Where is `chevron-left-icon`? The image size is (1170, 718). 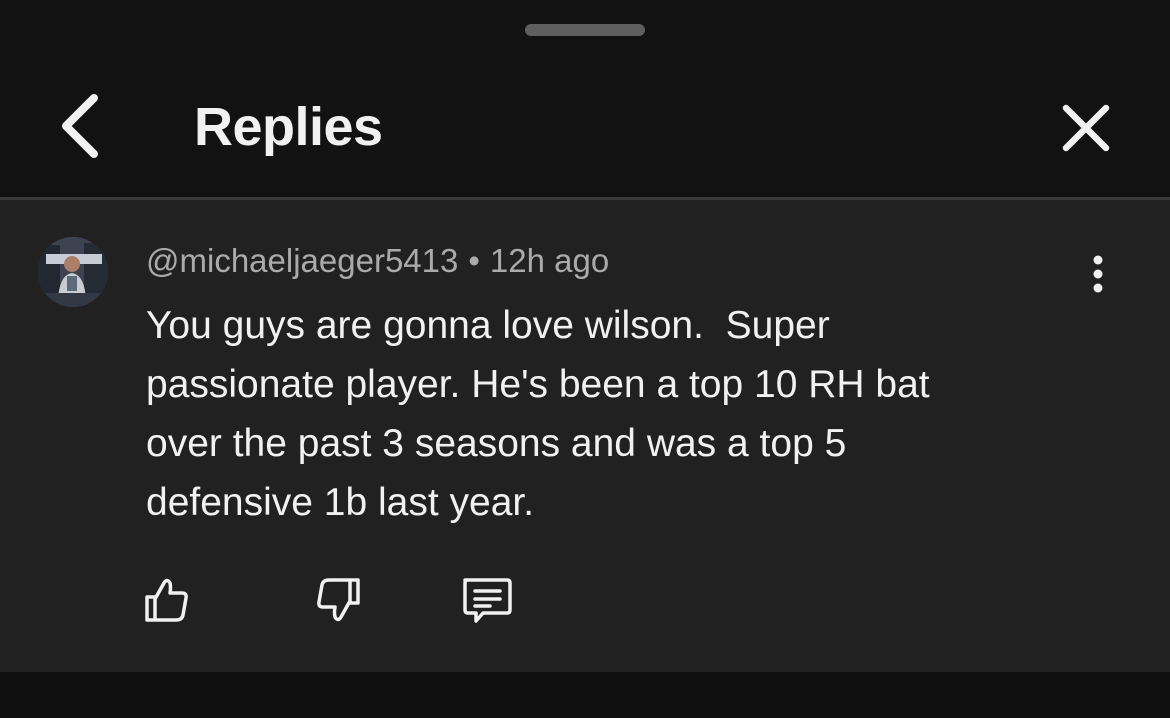 chevron-left-icon is located at coordinates (80, 126).